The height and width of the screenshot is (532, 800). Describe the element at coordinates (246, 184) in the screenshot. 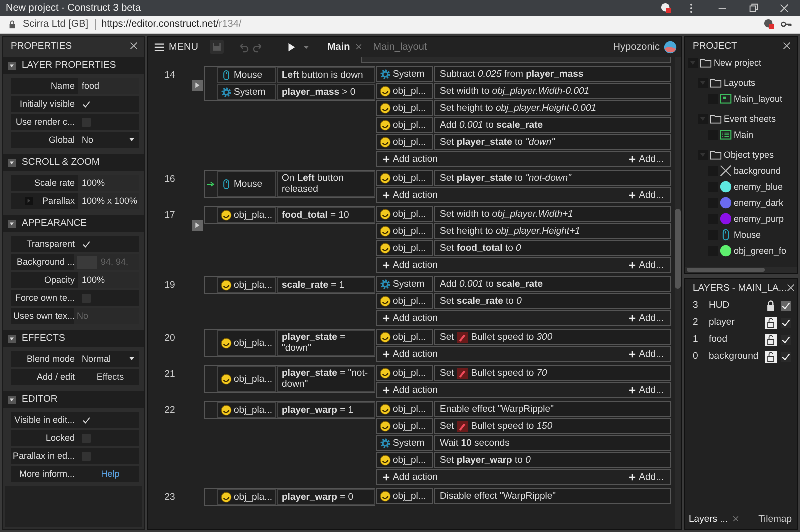

I see `condition-object: Mouse` at that location.